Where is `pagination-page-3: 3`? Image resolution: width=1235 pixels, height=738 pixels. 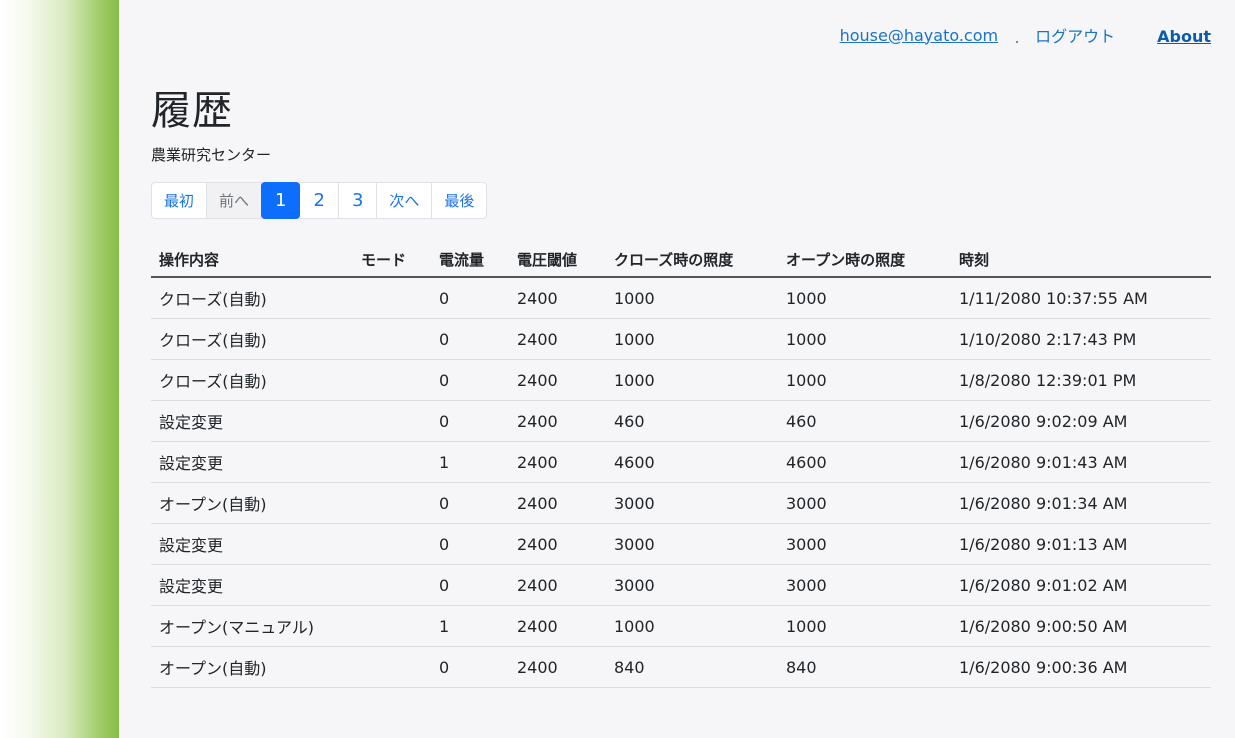
pagination-page-3: 3 is located at coordinates (357, 200).